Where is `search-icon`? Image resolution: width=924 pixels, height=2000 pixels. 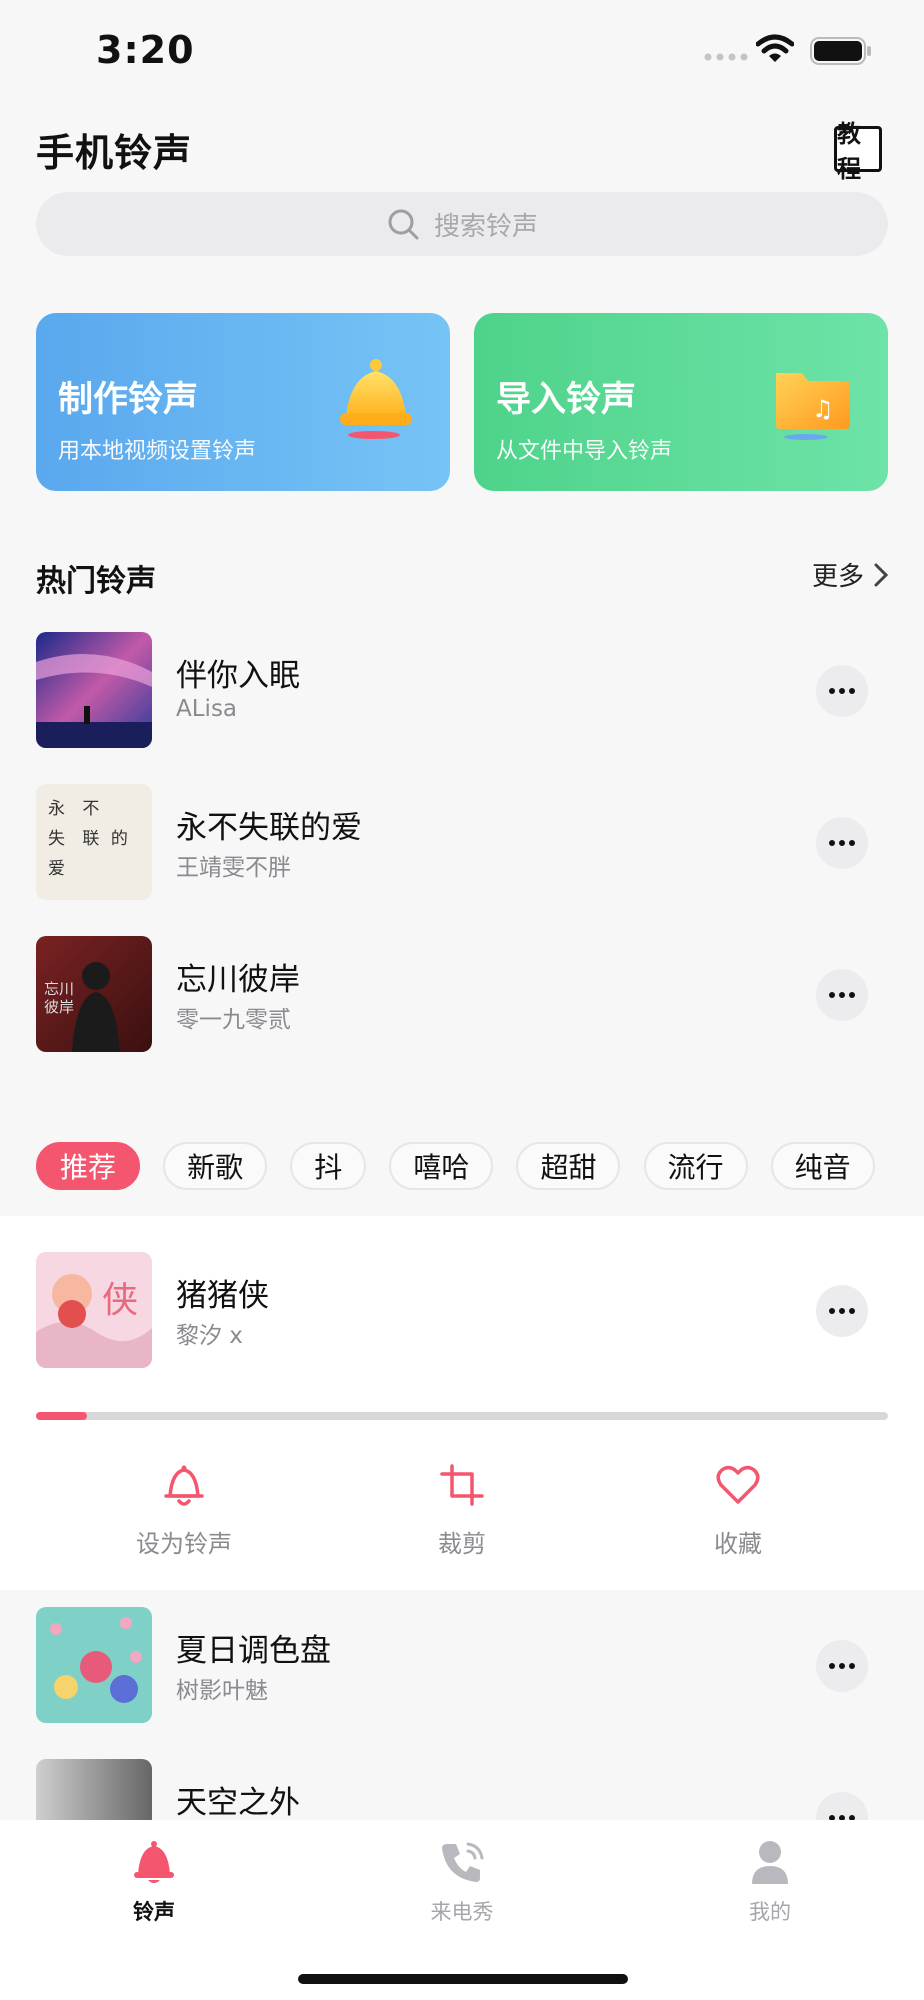 search-icon is located at coordinates (403, 224).